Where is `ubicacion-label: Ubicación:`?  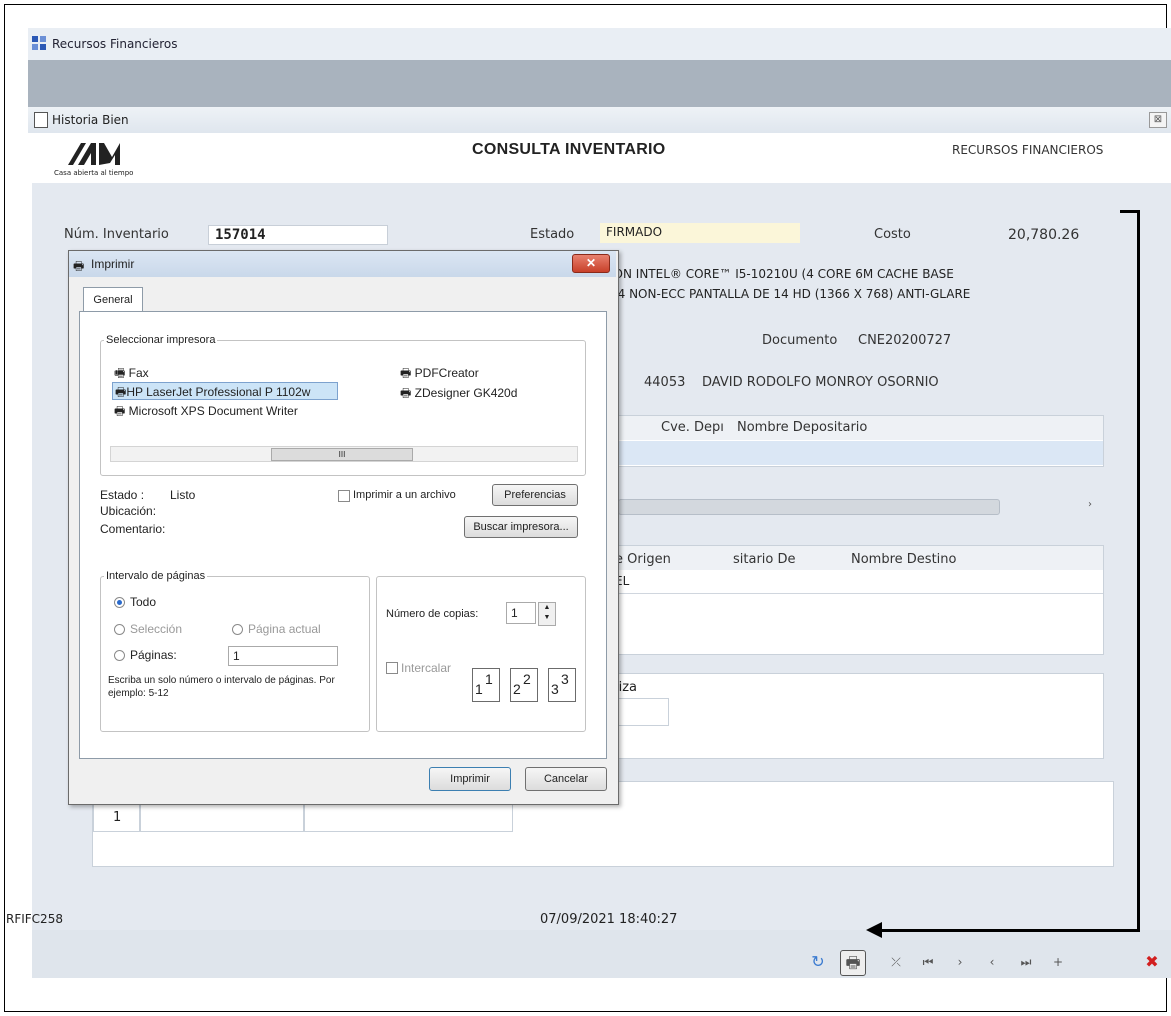
ubicacion-label: Ubicación: is located at coordinates (128, 511).